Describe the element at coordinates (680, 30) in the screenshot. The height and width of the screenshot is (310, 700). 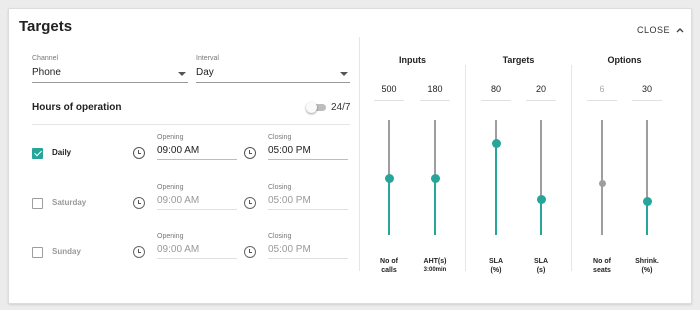
I see `chevron-up-icon` at that location.